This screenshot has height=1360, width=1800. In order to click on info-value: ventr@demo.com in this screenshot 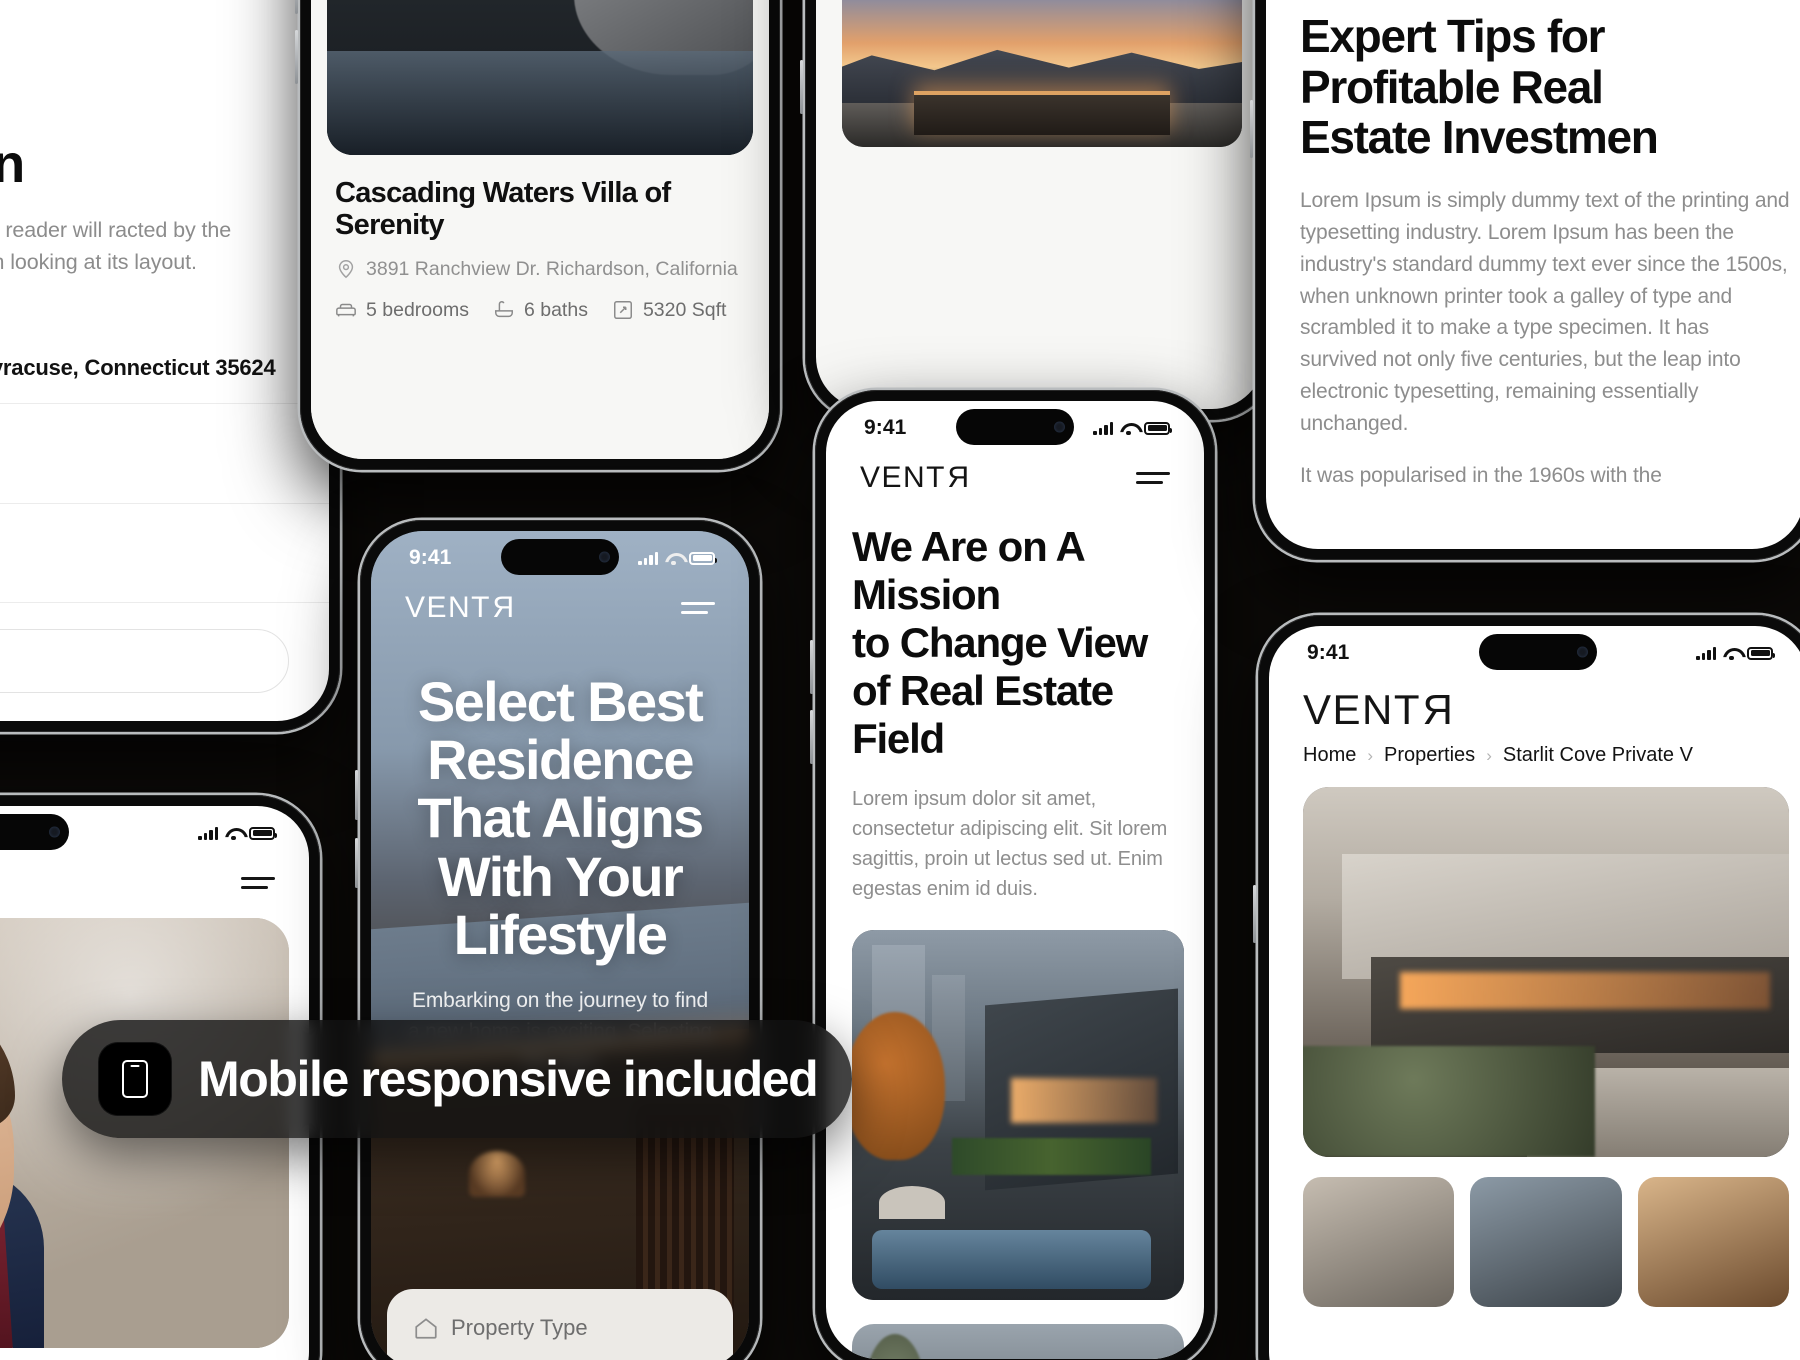, I will do `click(138, 568)`.